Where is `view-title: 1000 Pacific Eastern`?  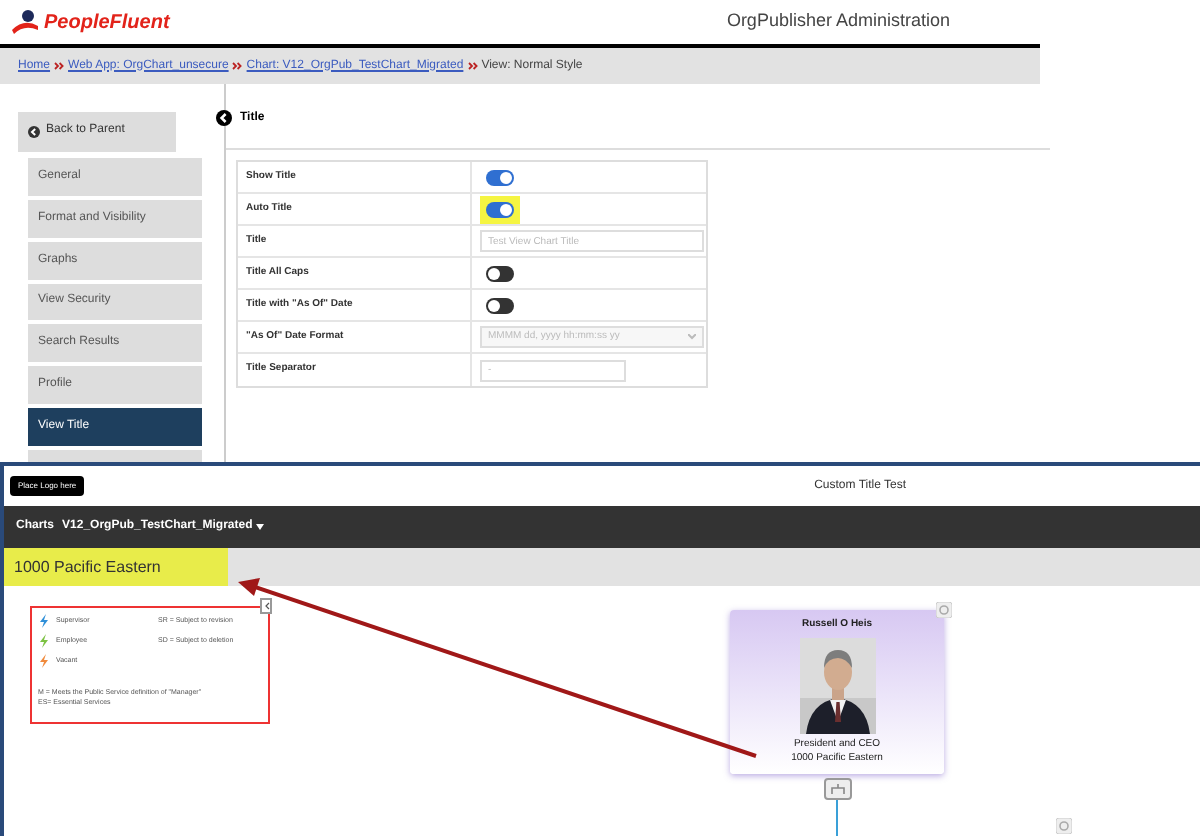
view-title: 1000 Pacific Eastern is located at coordinates (116, 567).